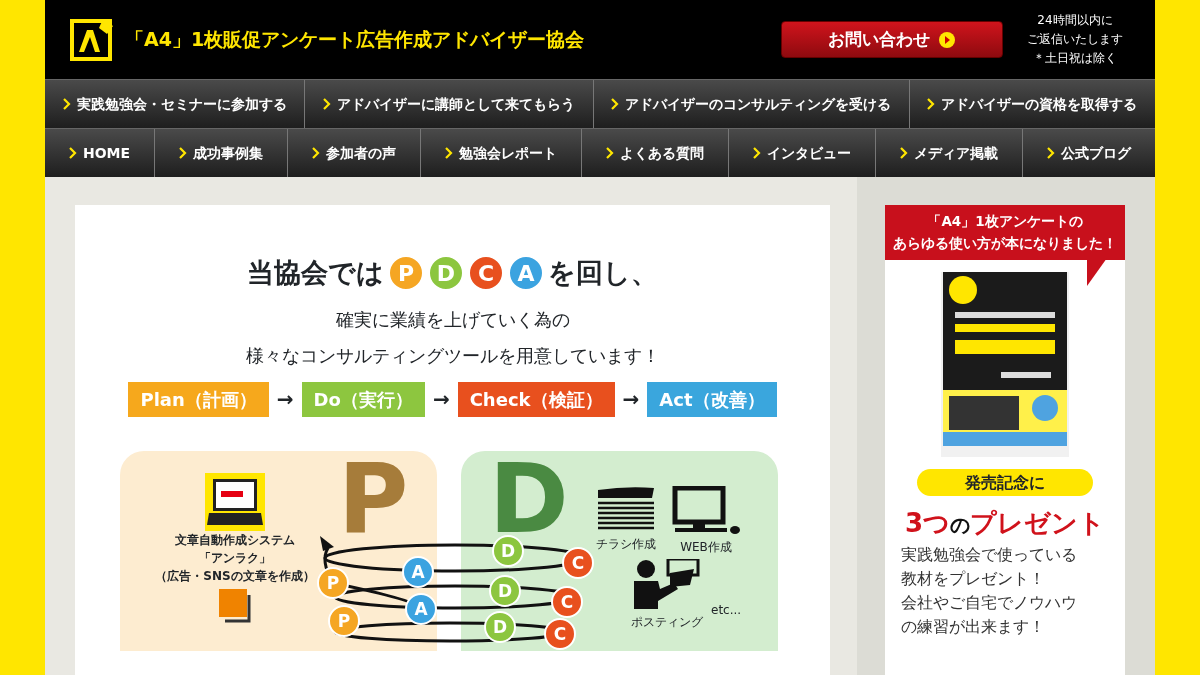  What do you see at coordinates (235, 540) in the screenshot?
I see `caption-text: 文章自動作成システム` at bounding box center [235, 540].